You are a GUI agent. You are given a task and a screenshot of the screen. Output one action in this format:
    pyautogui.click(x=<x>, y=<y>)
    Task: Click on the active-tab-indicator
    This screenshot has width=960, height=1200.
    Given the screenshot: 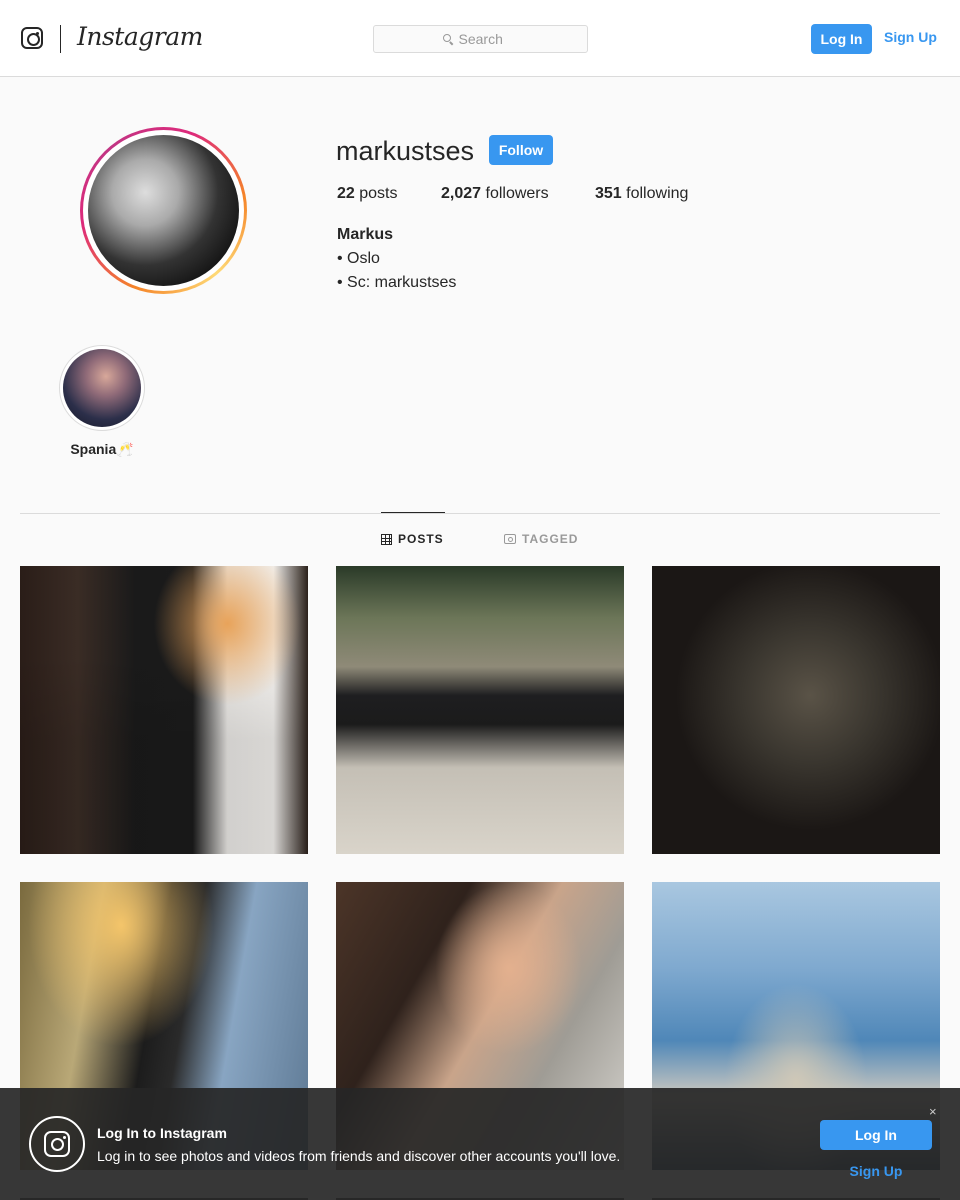 What is the action you would take?
    pyautogui.click(x=413, y=512)
    